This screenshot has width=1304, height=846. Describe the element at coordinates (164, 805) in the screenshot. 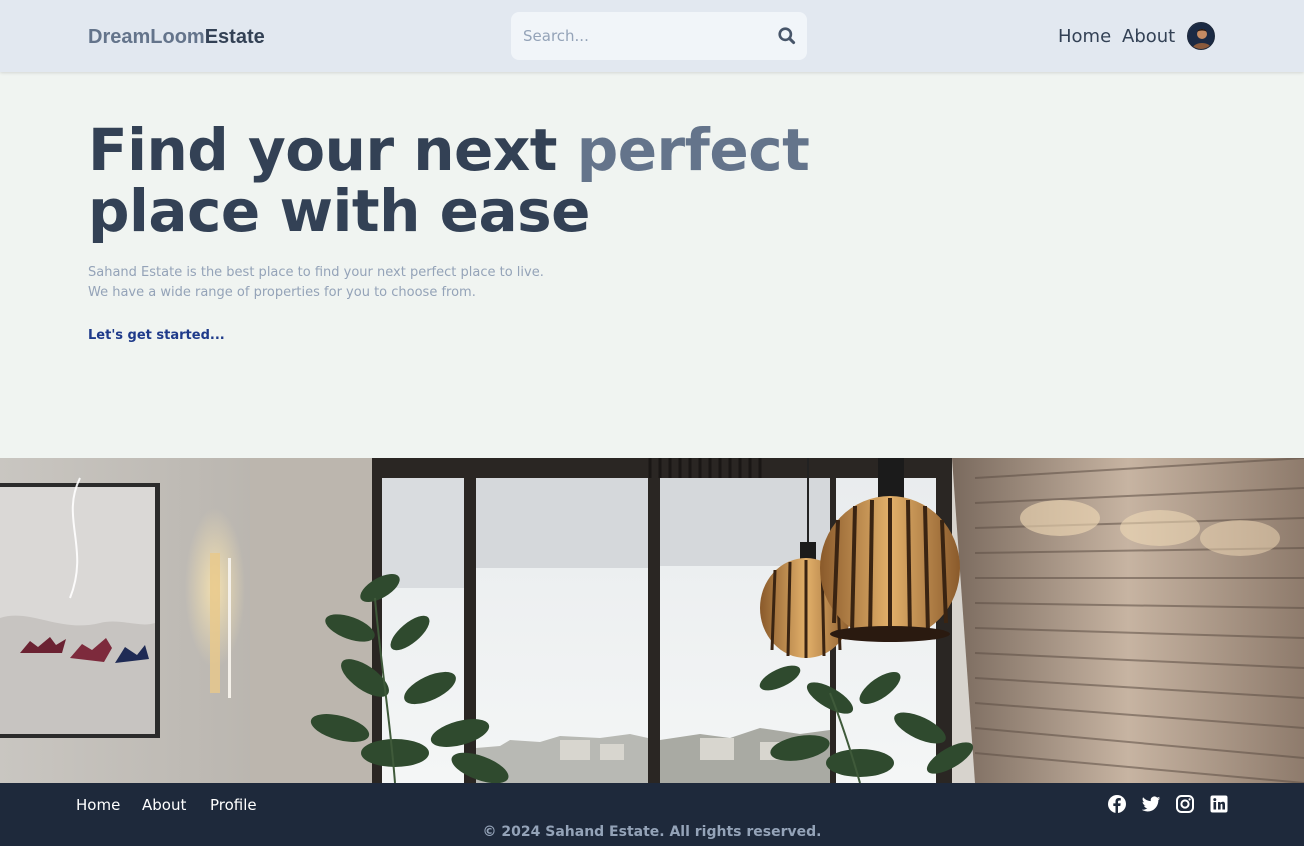

I see `footer-about-link: About` at that location.